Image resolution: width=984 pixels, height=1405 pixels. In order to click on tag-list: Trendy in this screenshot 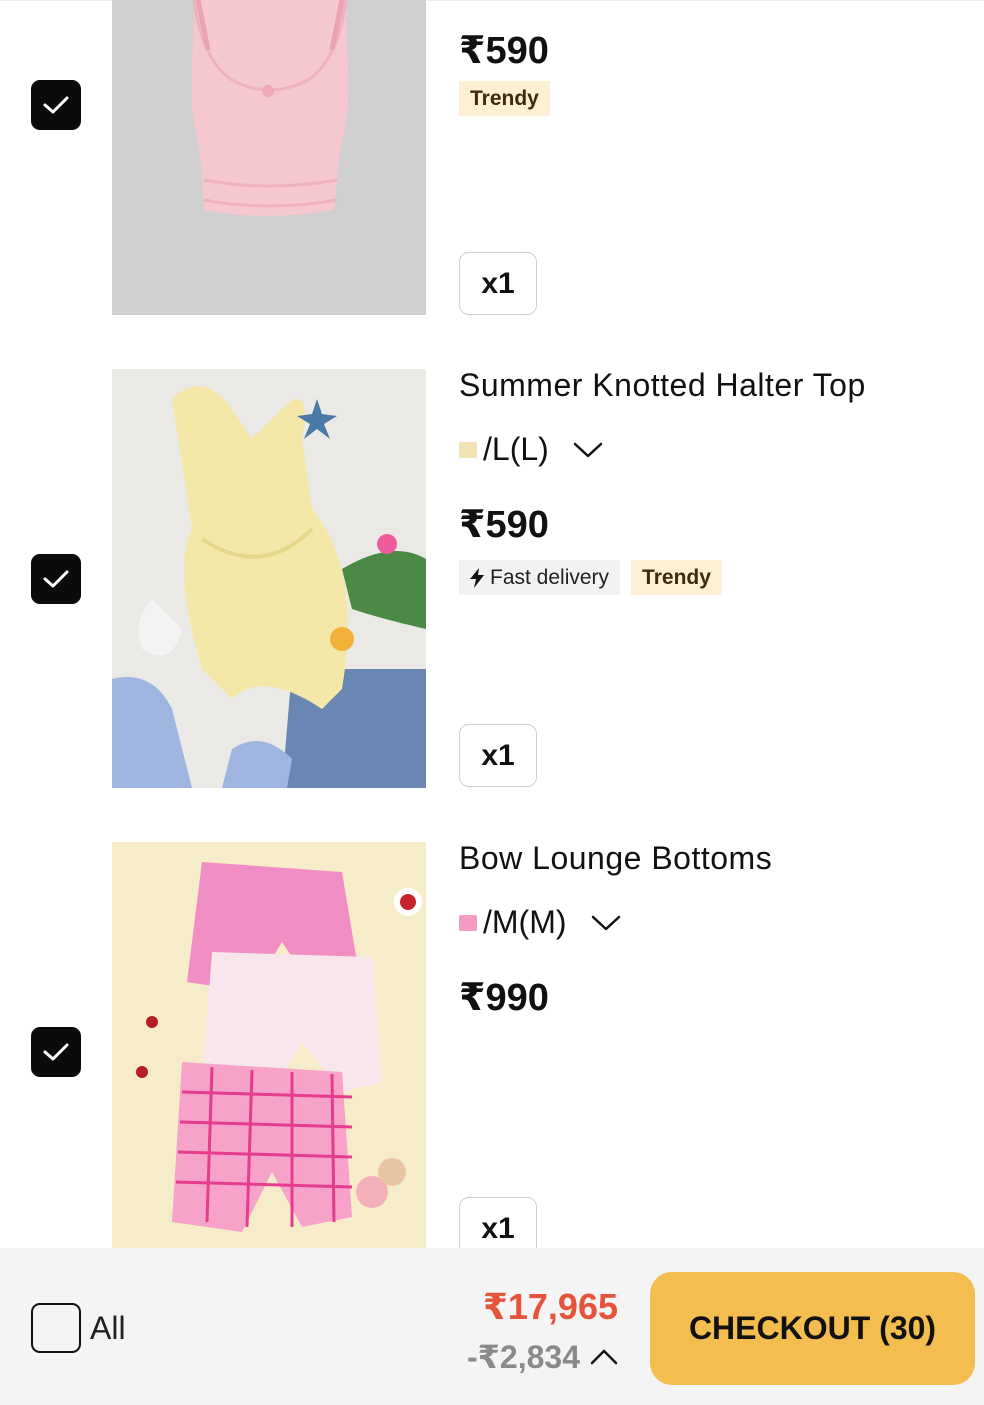, I will do `click(504, 98)`.